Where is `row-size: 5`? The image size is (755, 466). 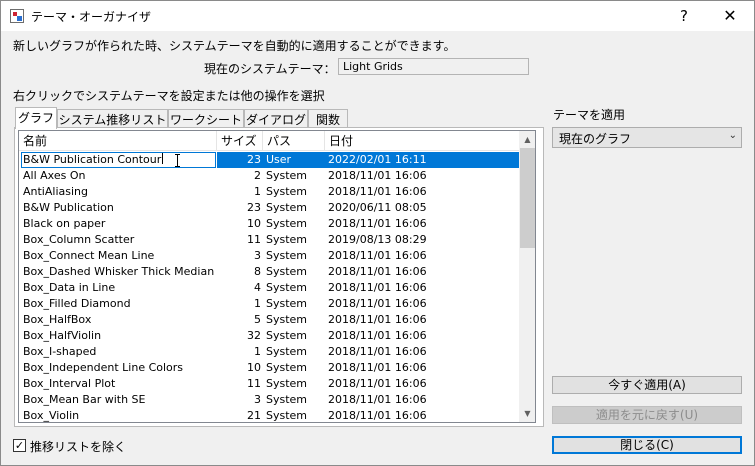
row-size: 5 is located at coordinates (257, 319).